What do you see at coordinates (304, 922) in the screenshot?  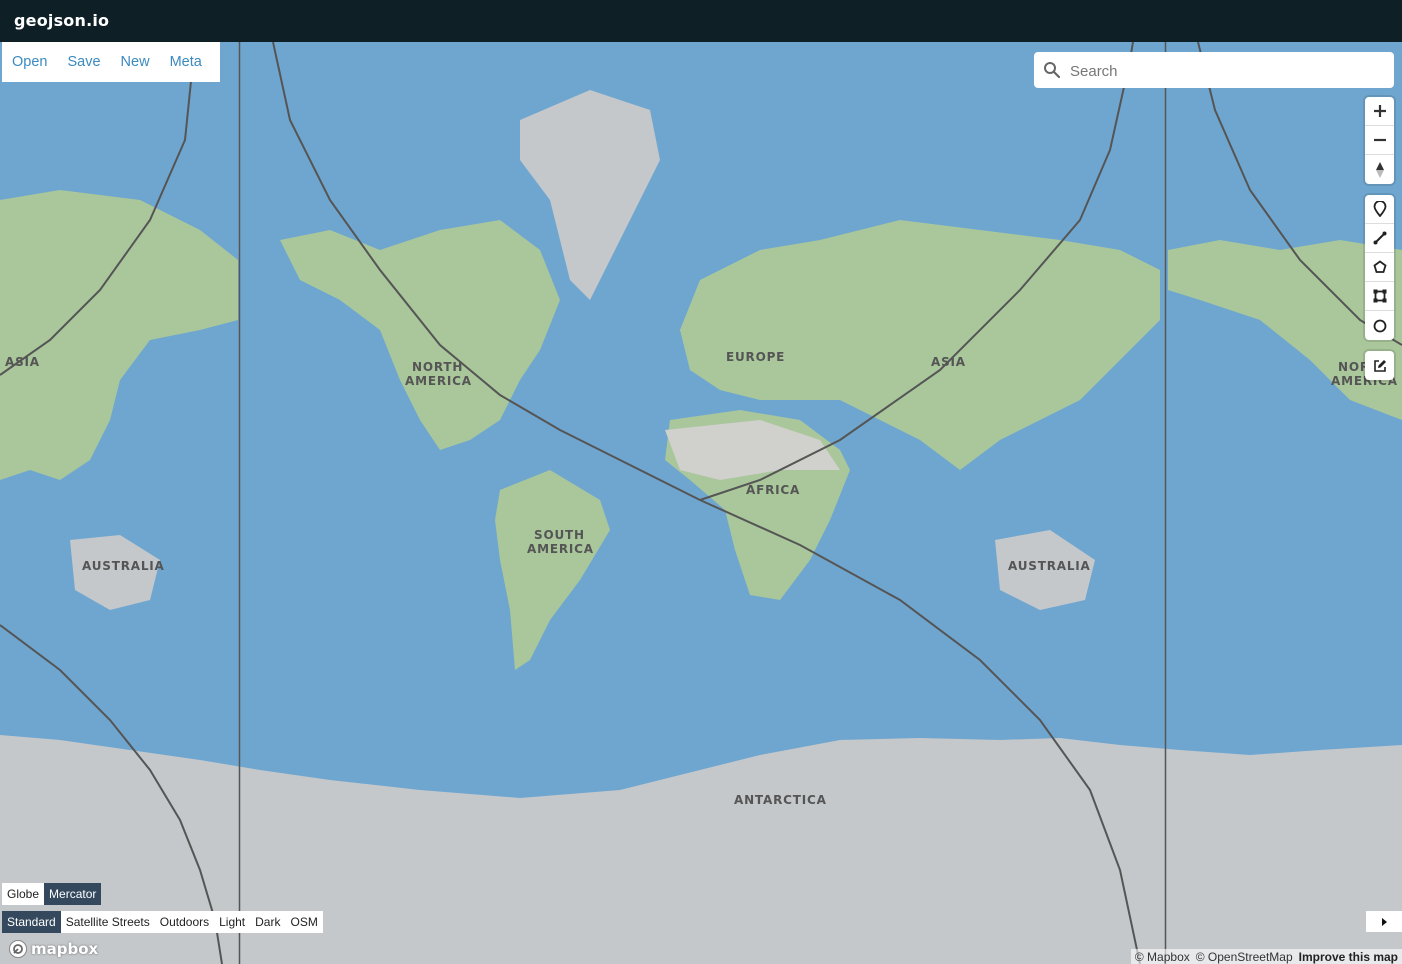 I see `style-osm-button: OSM` at bounding box center [304, 922].